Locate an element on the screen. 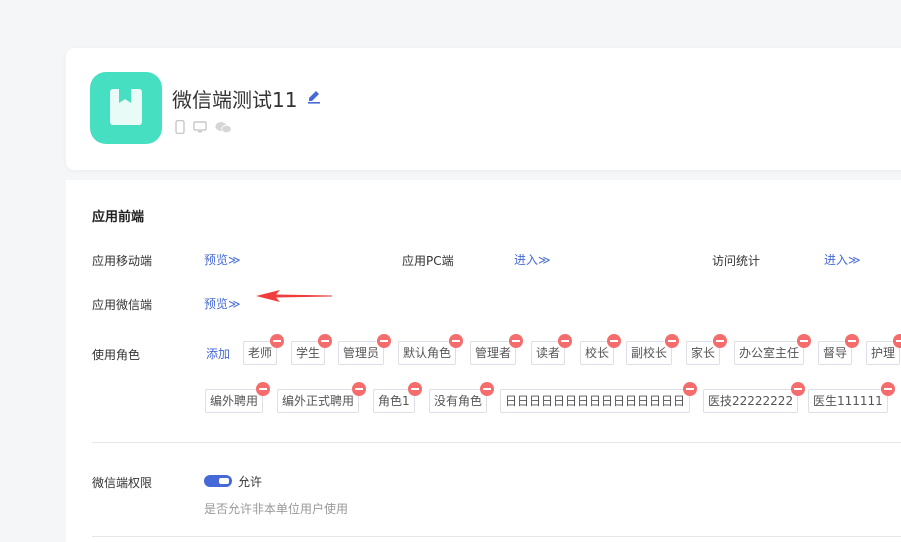 This screenshot has width=901, height=542. role-tag-label: 没有角色 is located at coordinates (458, 401).